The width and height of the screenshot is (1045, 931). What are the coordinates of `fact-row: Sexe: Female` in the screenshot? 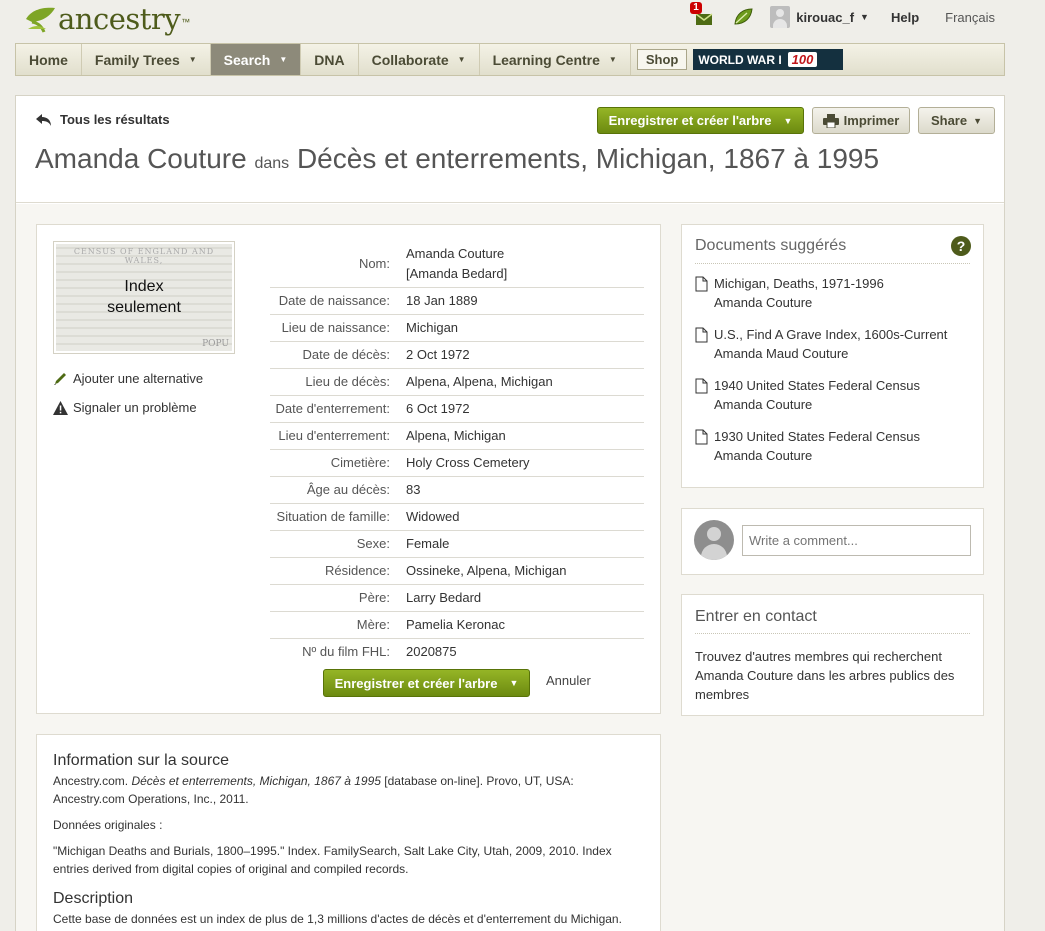 It's located at (457, 544).